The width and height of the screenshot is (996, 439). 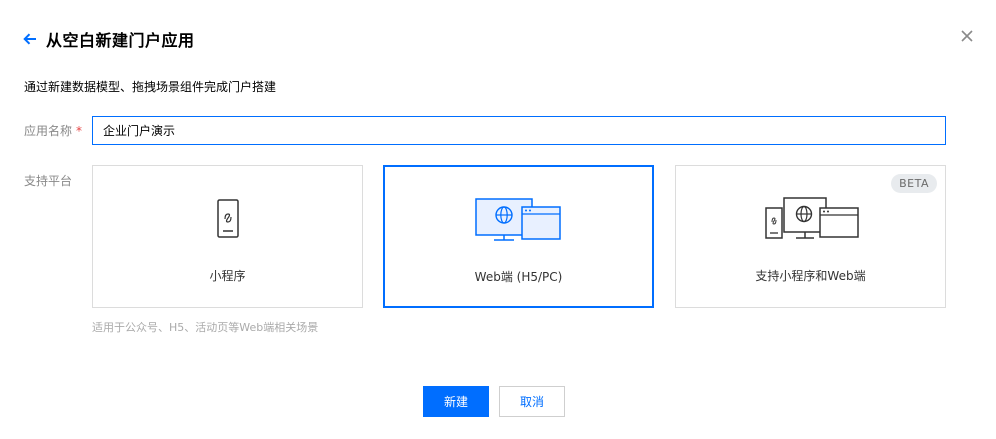 I want to click on app-name-label-text: 应用名称, so click(x=48, y=131).